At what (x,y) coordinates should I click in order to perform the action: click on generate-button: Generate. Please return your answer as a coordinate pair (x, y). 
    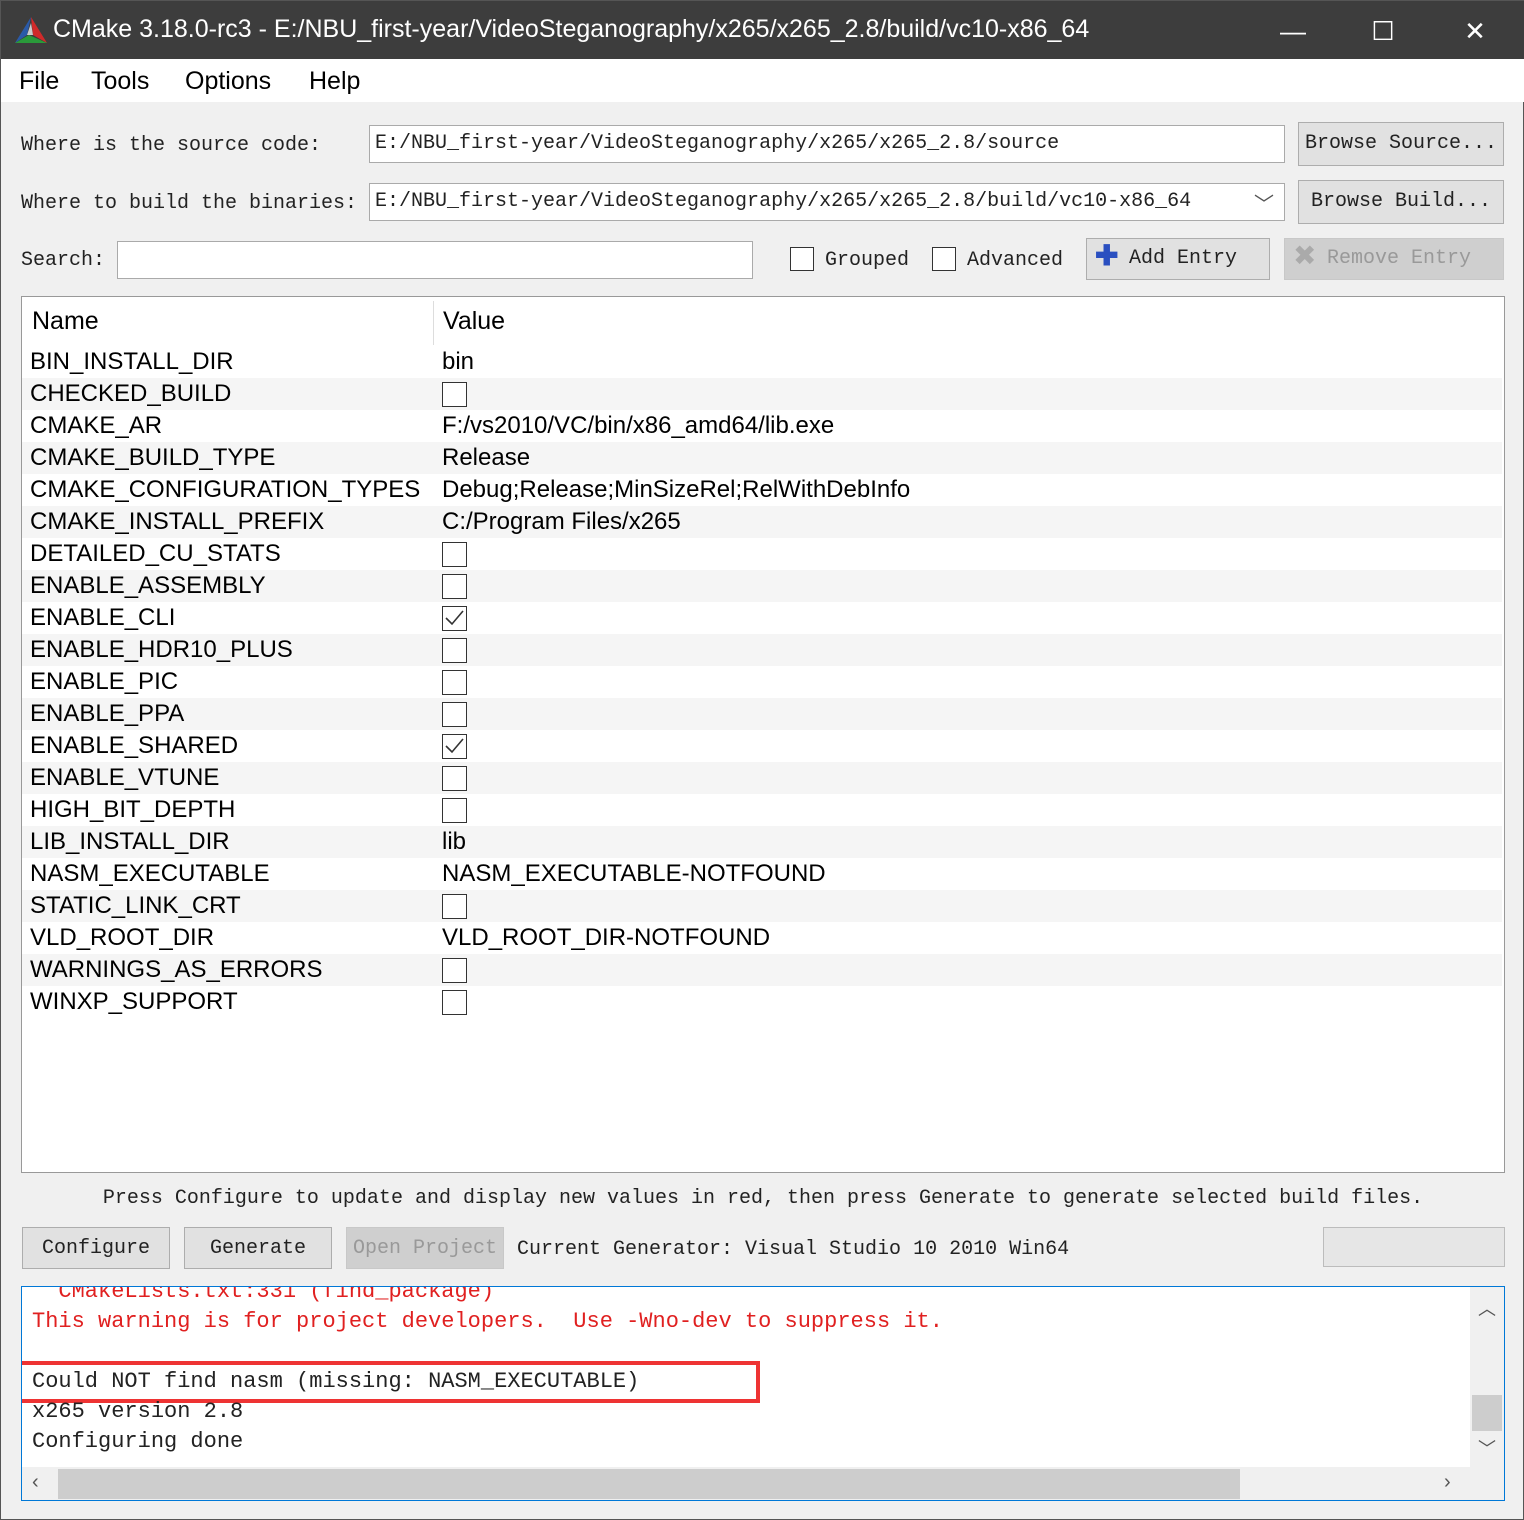
    Looking at the image, I should click on (258, 1248).